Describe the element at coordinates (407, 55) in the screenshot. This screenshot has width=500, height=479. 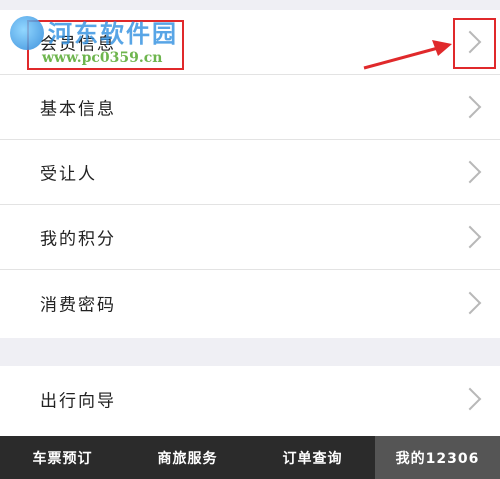
I see `red-arrow-icon` at that location.